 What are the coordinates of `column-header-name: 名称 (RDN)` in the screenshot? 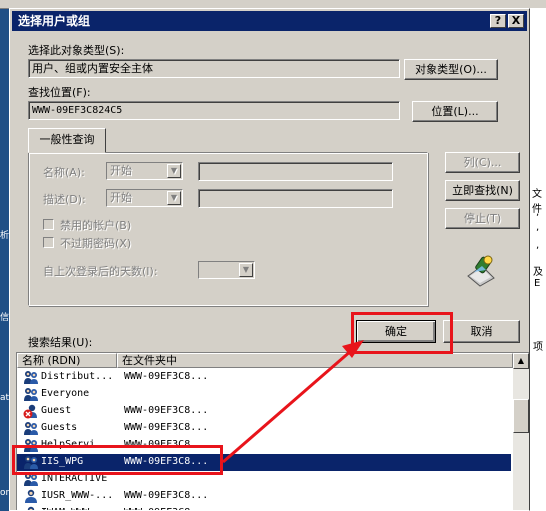 It's located at (67, 360).